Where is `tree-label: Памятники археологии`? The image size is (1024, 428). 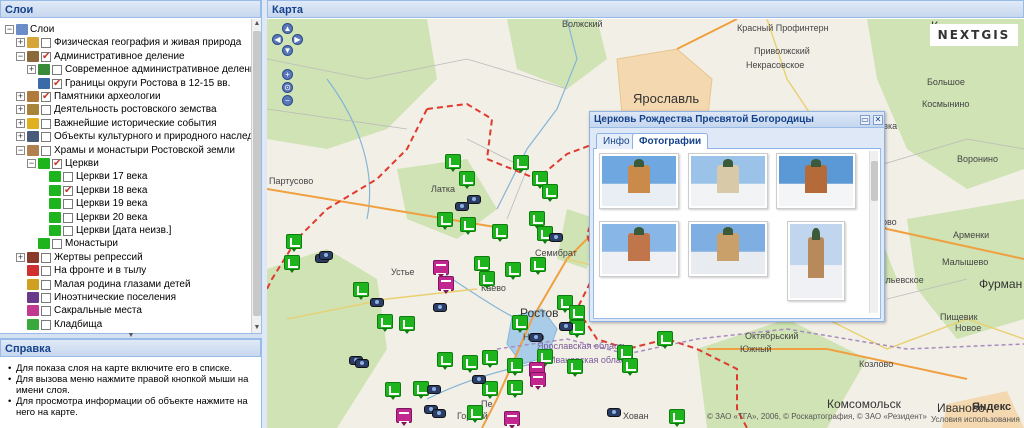 tree-label: Памятники археологии is located at coordinates (107, 96).